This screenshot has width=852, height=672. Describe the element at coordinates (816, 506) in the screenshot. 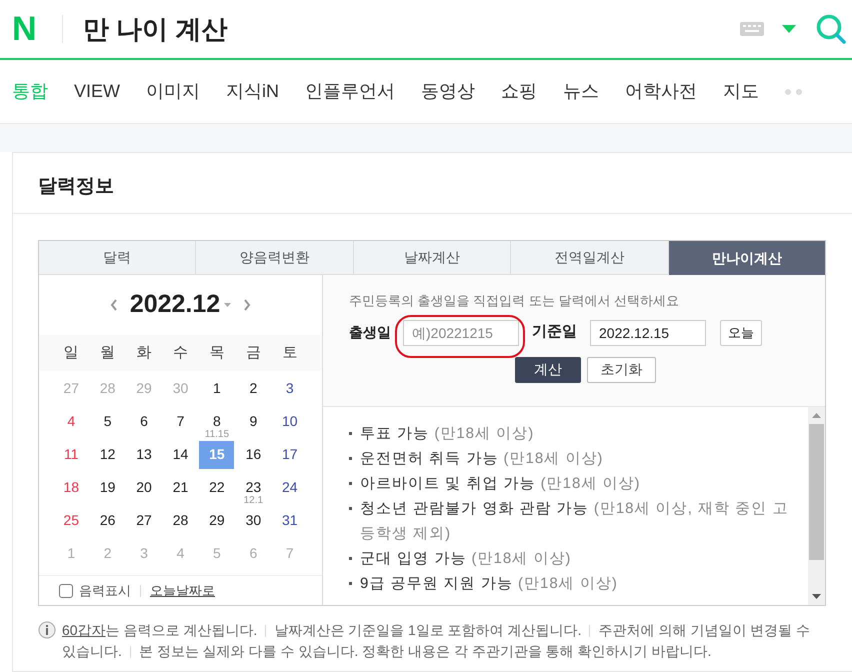

I see `scrollbar` at that location.